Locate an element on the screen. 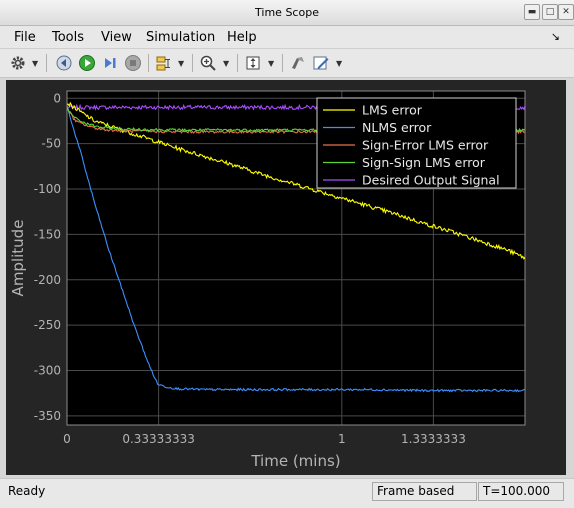 Image resolution: width=574 pixels, height=508 pixels. legend-entry: Sign-Error LMS error is located at coordinates (425, 145).